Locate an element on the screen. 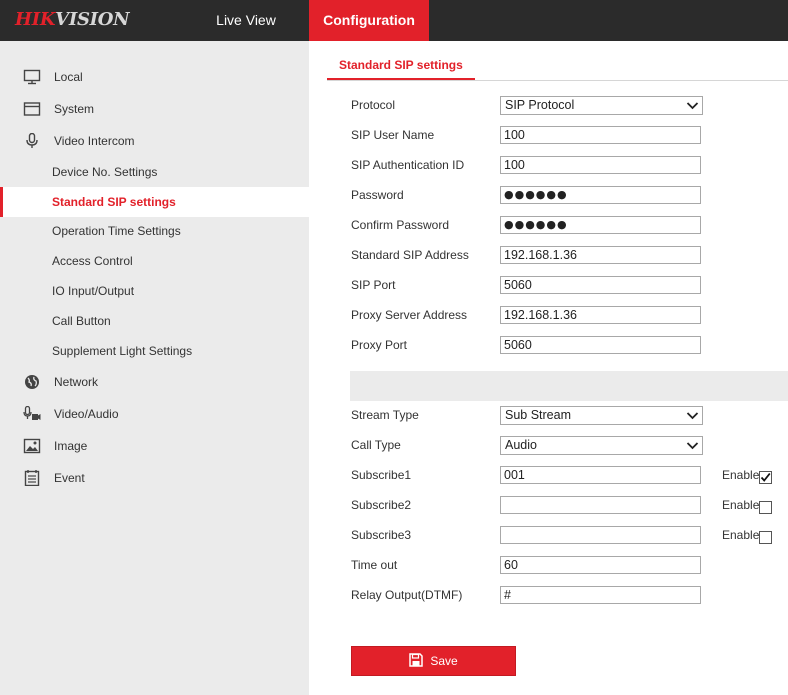 The width and height of the screenshot is (788, 695). stream-type-select: Sub Stream is located at coordinates (601, 415).